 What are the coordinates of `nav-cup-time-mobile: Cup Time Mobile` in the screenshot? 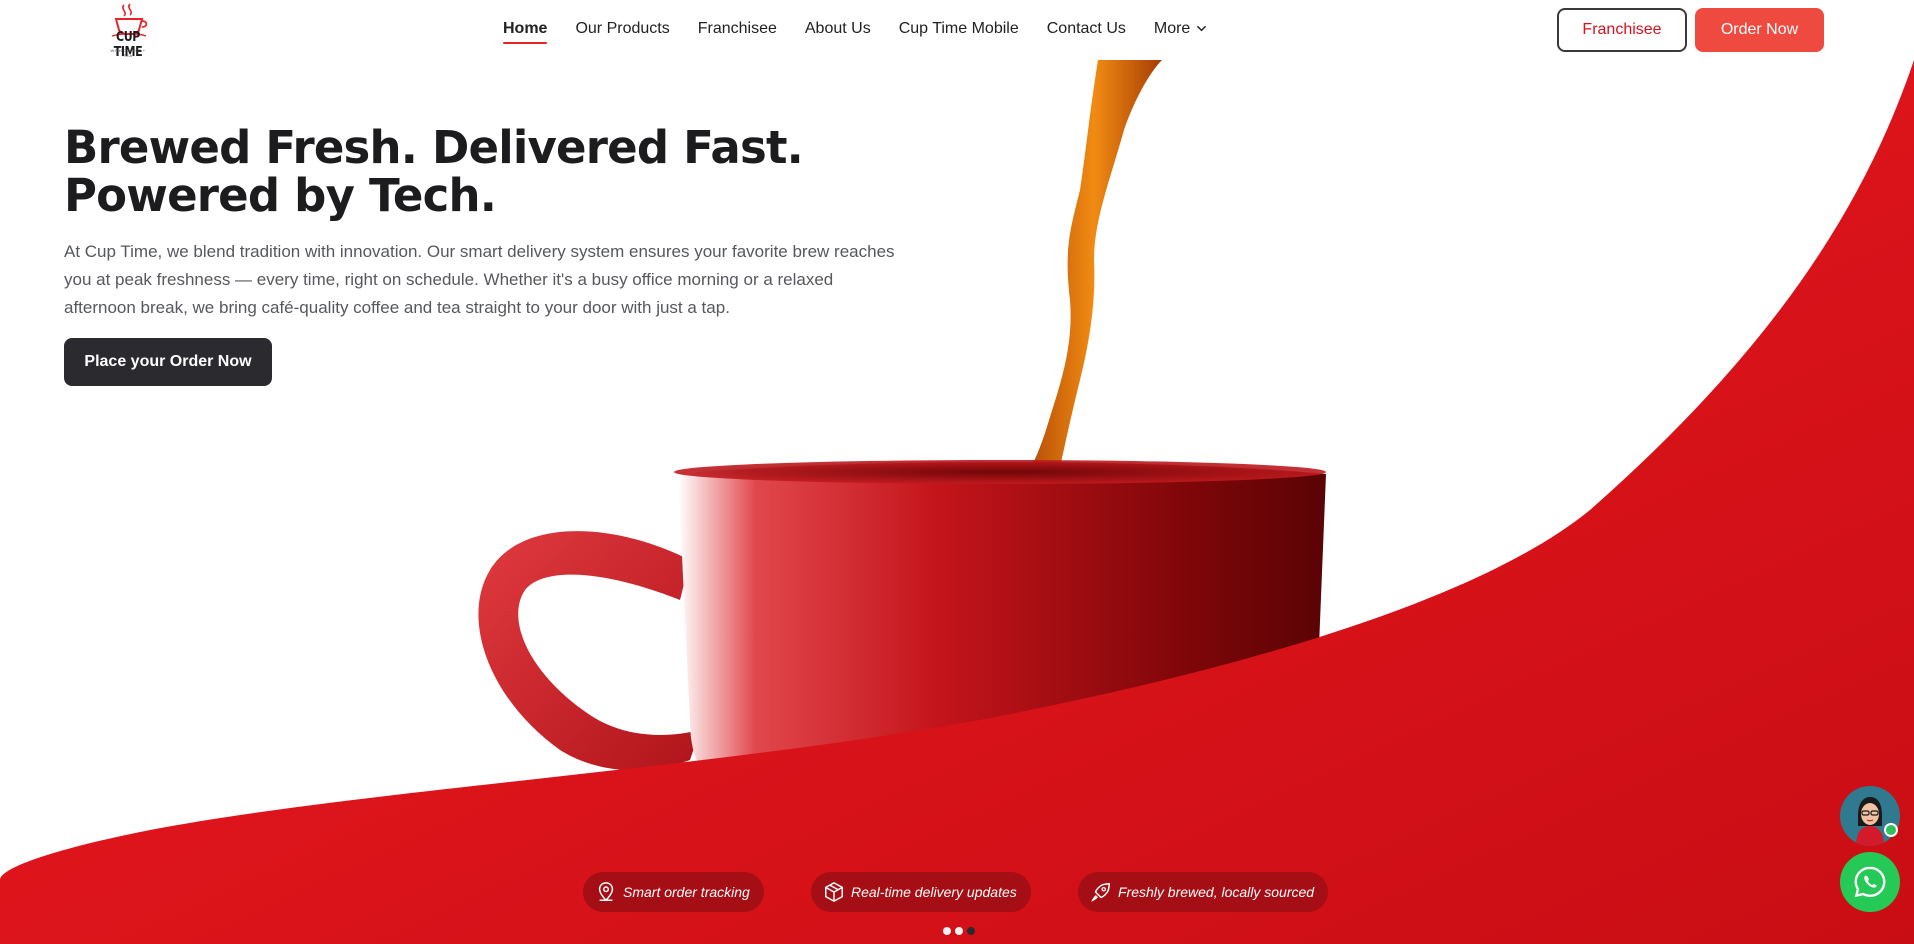 It's located at (959, 29).